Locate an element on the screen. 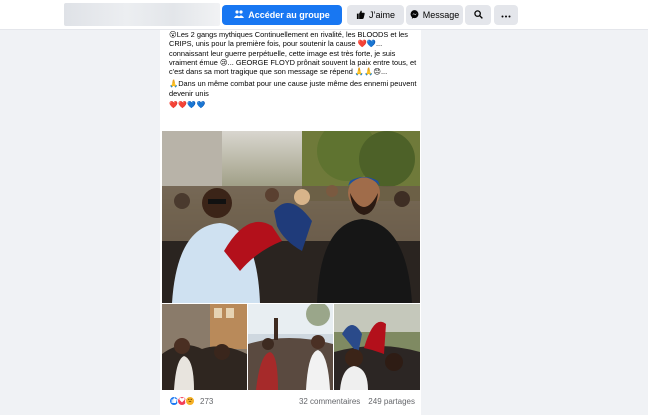  search-button is located at coordinates (478, 15).